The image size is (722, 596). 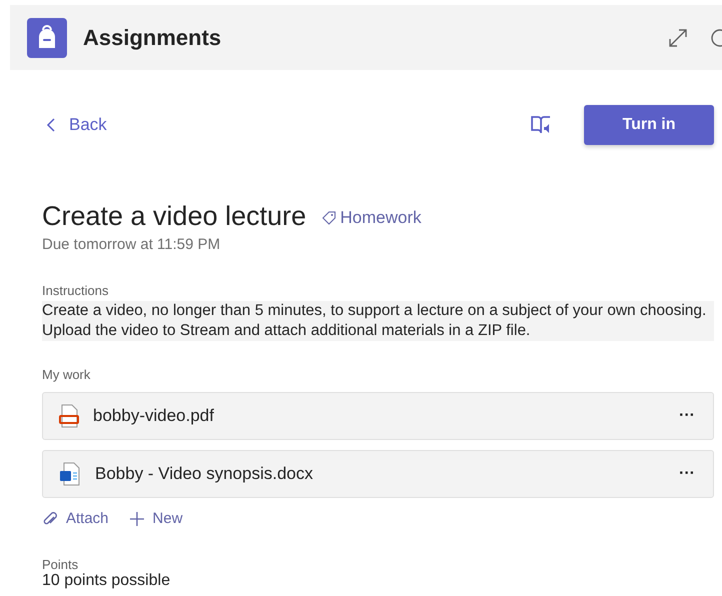 What do you see at coordinates (76, 290) in the screenshot?
I see `instructions-label: Instructions` at bounding box center [76, 290].